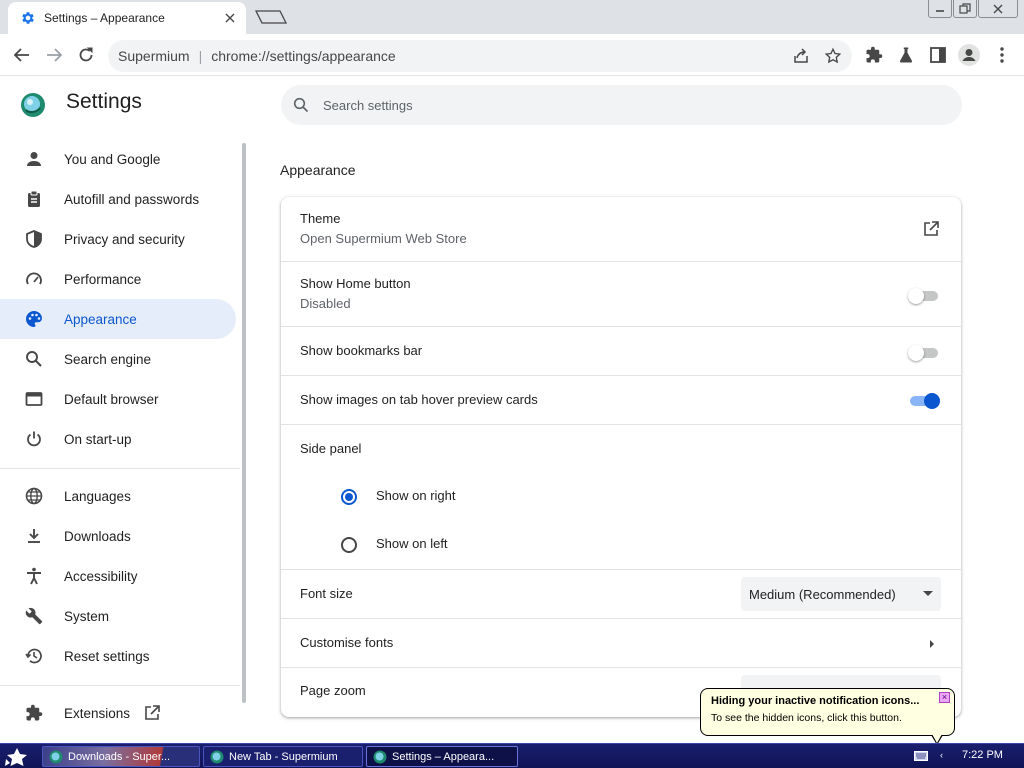 The width and height of the screenshot is (1024, 768). I want to click on search-settings-field: Search settings, so click(621, 105).